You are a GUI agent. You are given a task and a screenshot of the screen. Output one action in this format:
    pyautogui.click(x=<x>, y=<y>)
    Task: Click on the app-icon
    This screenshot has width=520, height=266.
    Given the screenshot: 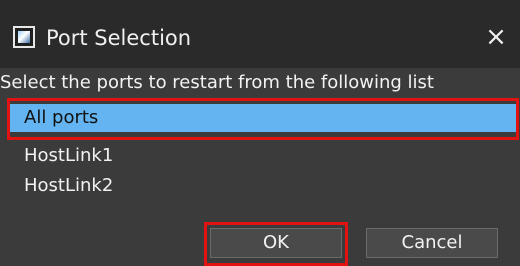 What is the action you would take?
    pyautogui.click(x=24, y=37)
    